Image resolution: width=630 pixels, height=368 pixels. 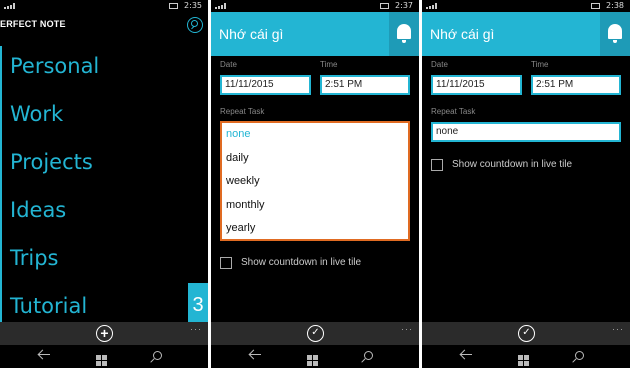 What do you see at coordinates (315, 6) in the screenshot?
I see `status-bar: 2:37` at bounding box center [315, 6].